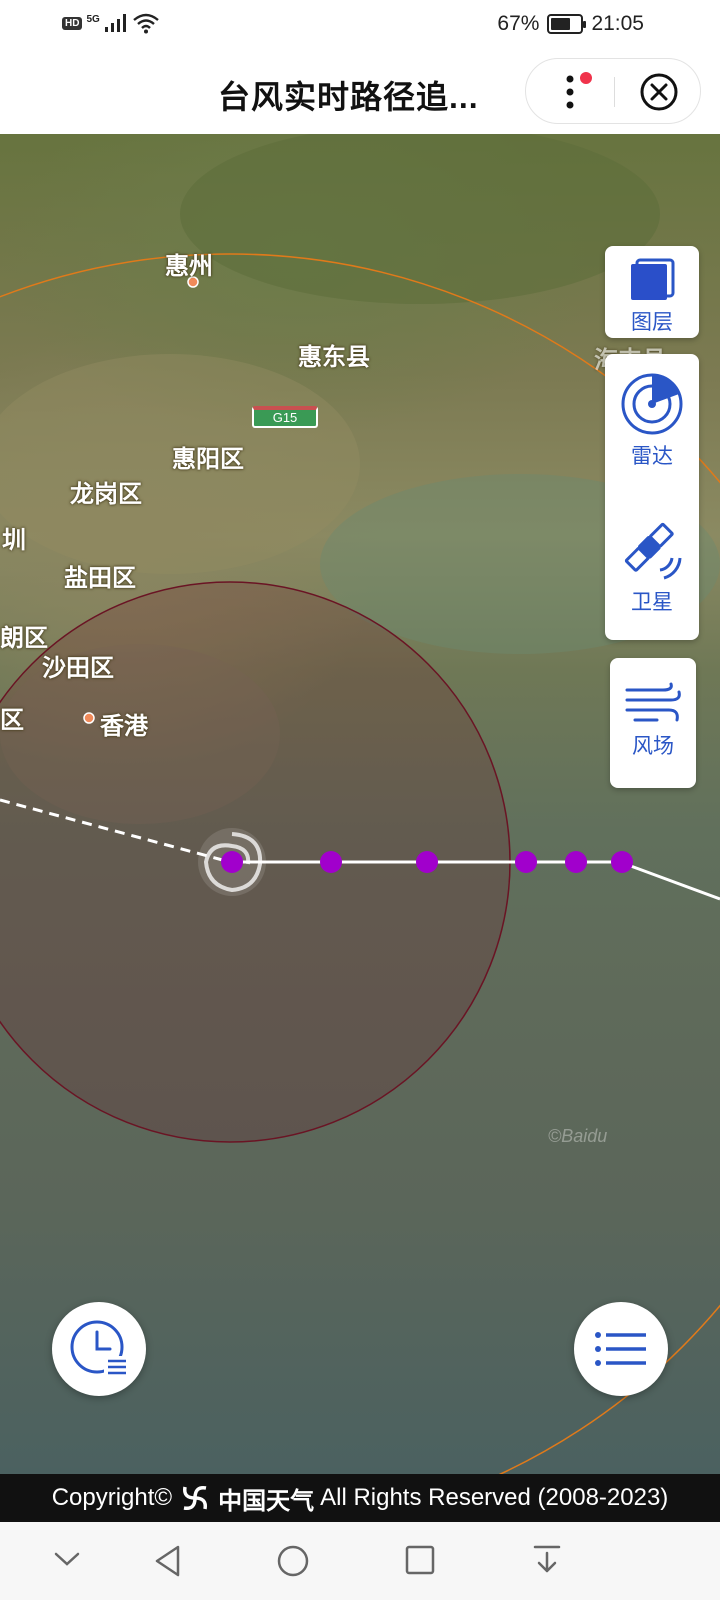  I want to click on more-button, so click(570, 92).